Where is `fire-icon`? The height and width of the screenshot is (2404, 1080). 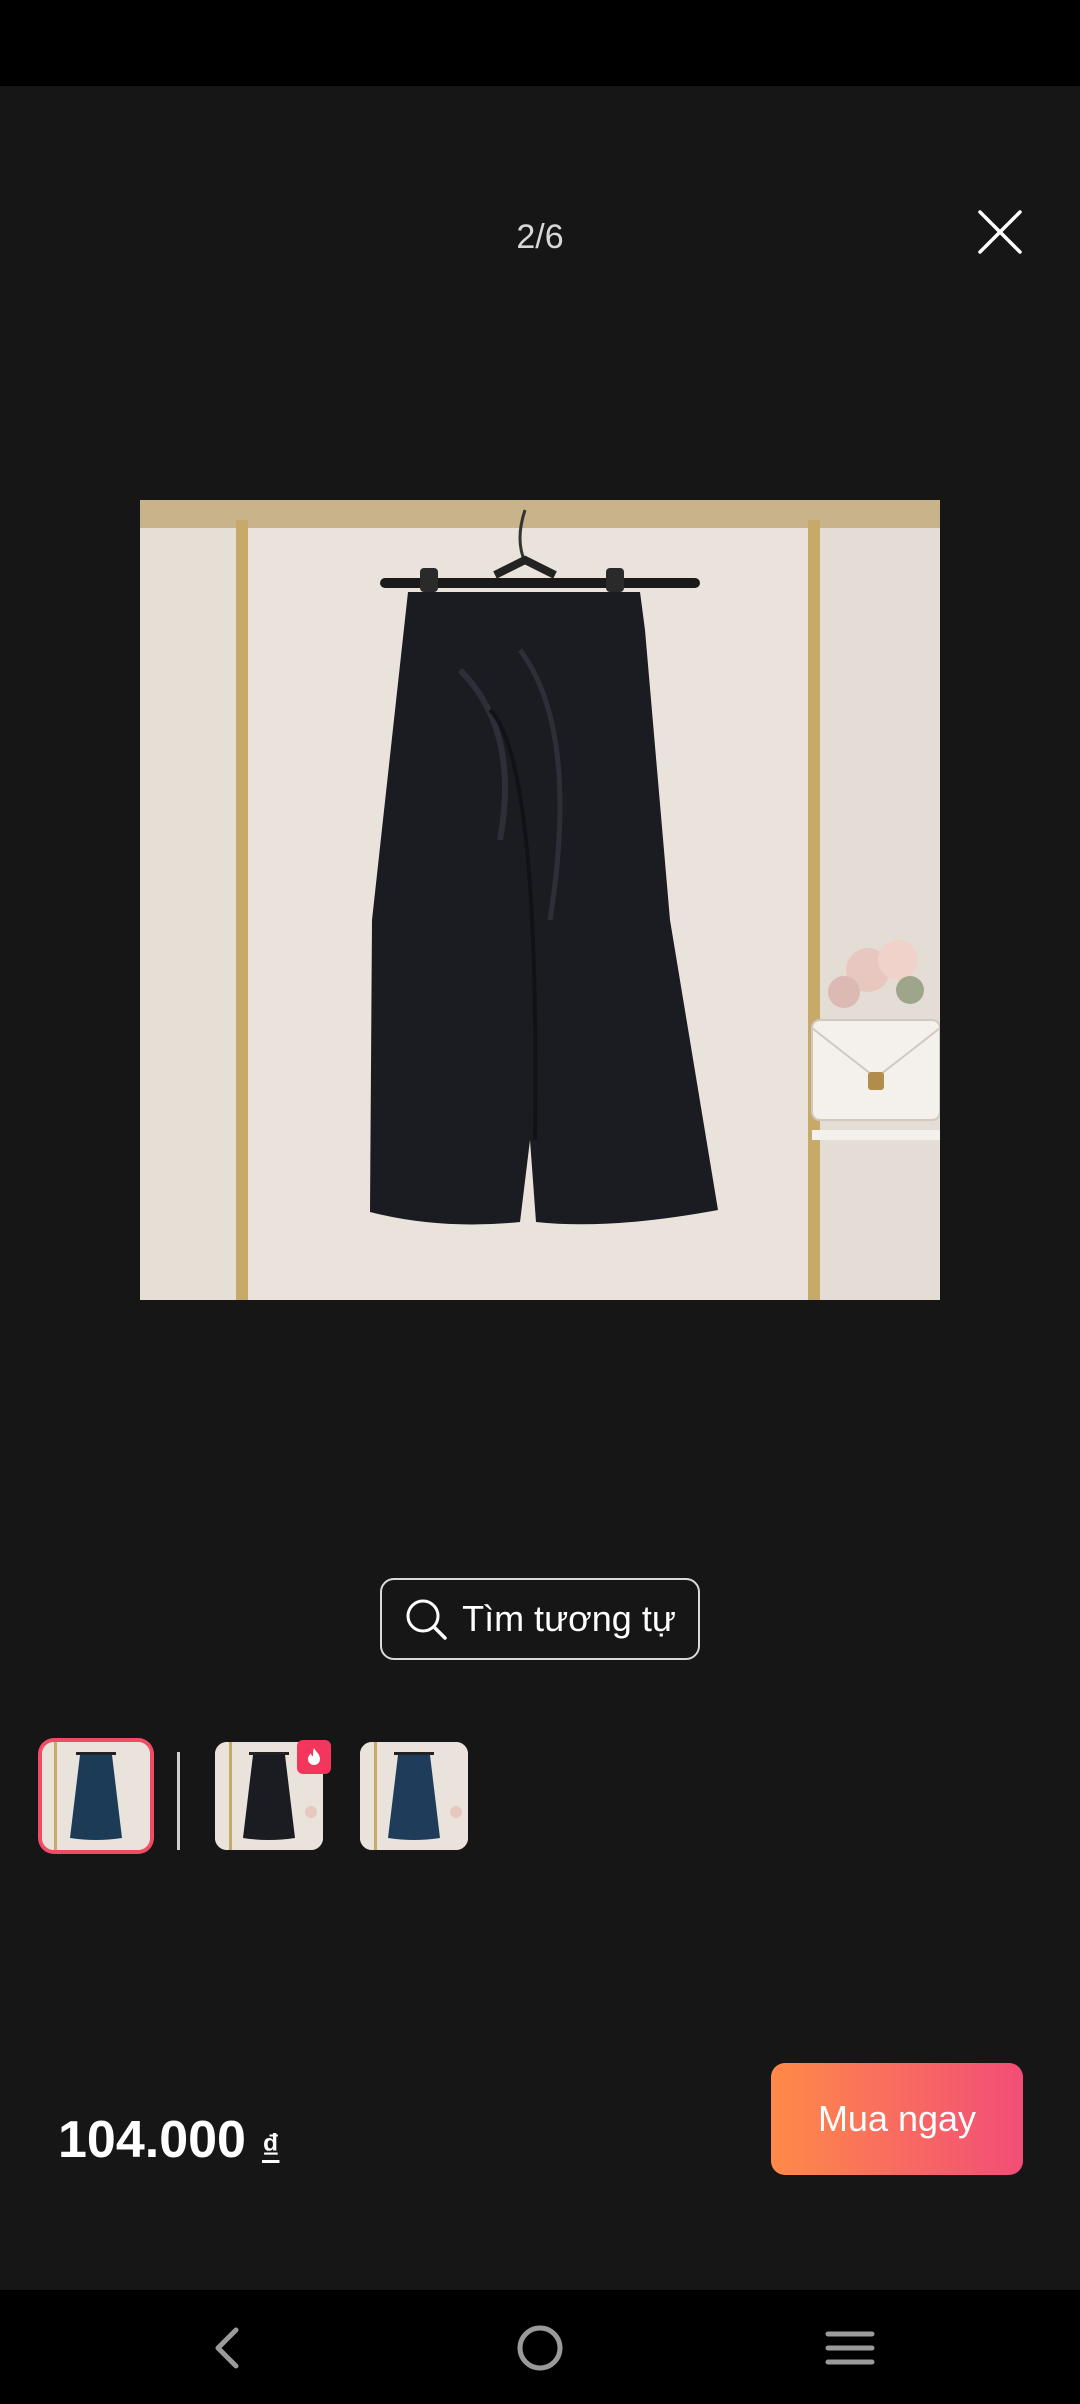 fire-icon is located at coordinates (314, 1756).